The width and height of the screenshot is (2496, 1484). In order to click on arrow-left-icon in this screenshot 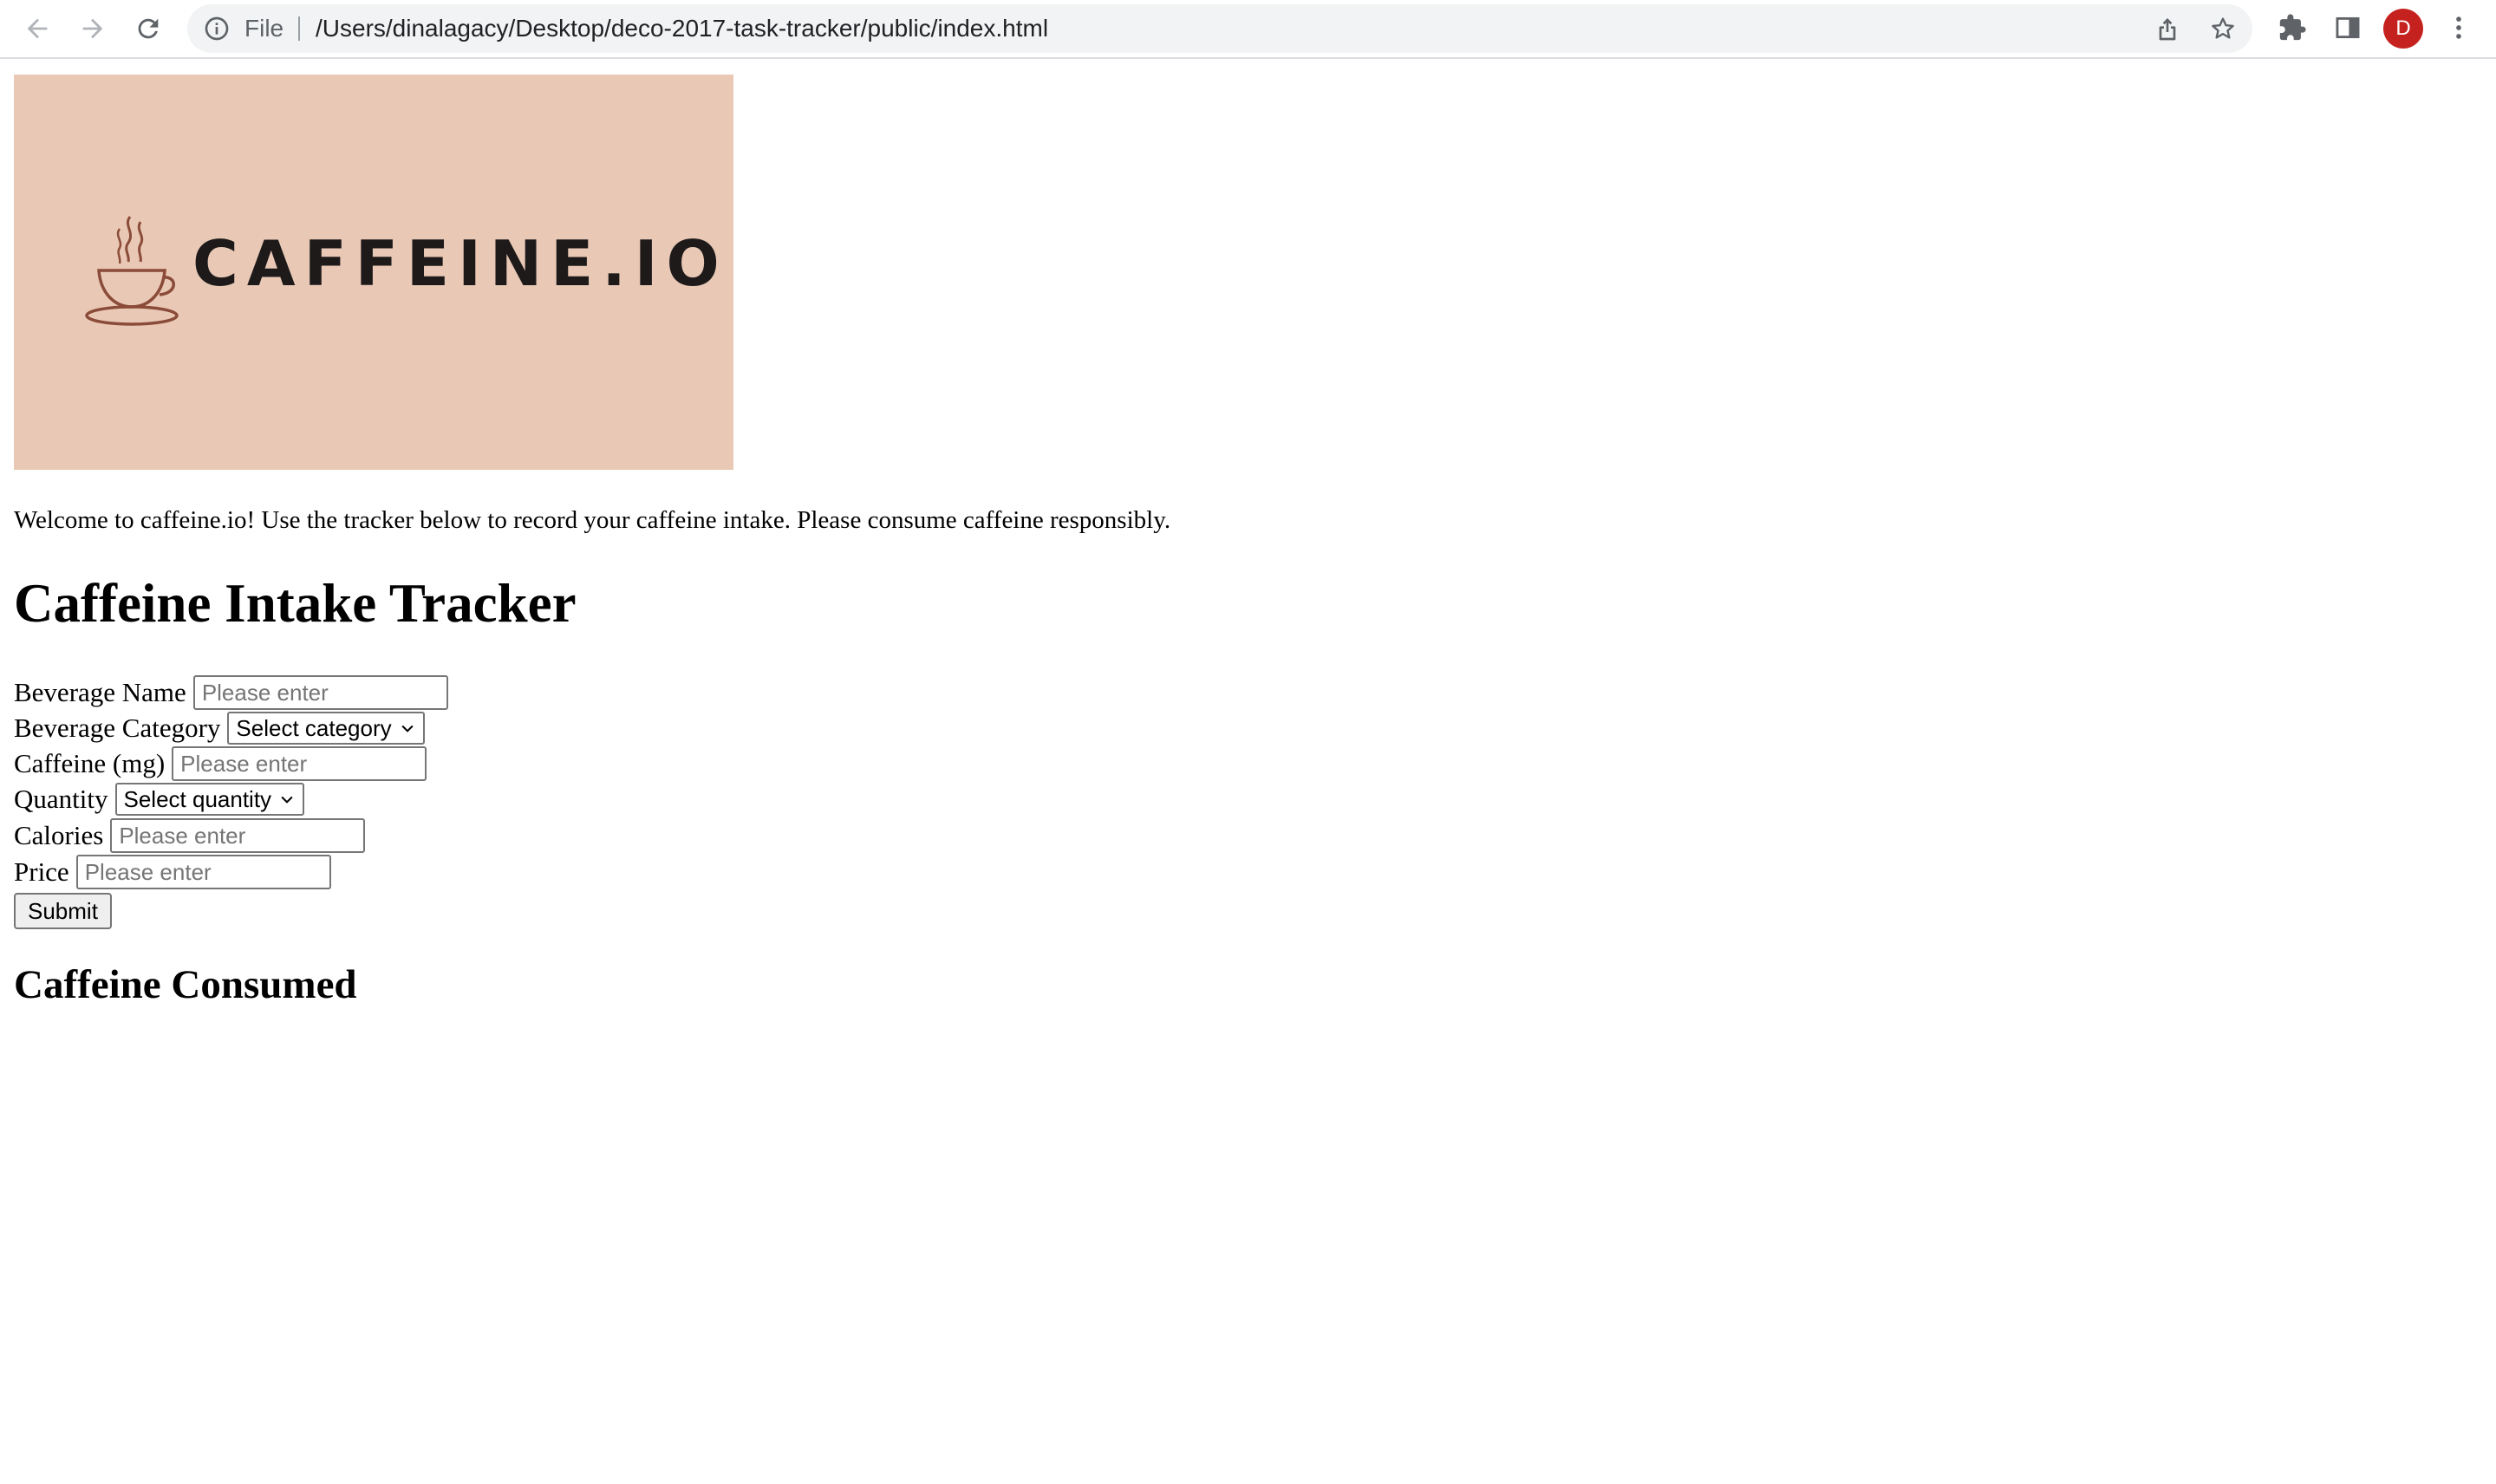, I will do `click(37, 28)`.